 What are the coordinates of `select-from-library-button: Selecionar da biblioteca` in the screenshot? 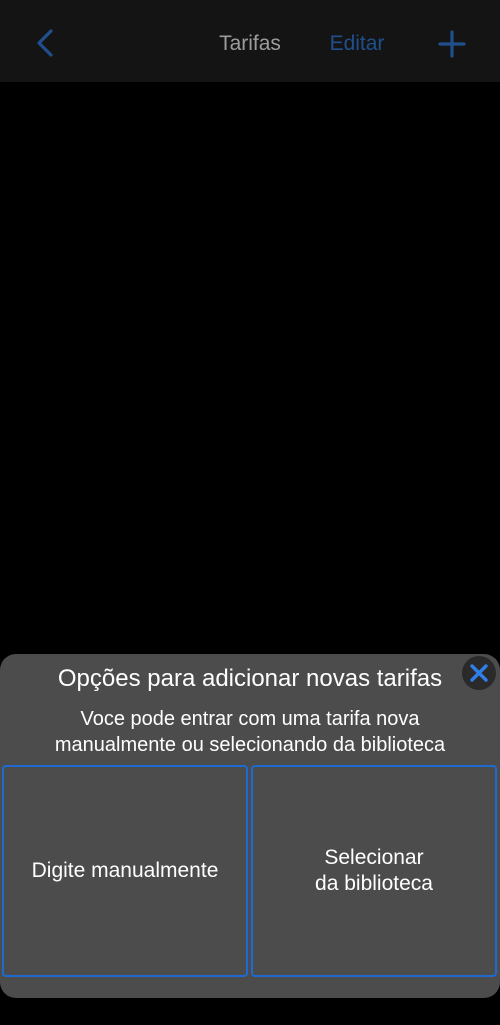 It's located at (374, 871).